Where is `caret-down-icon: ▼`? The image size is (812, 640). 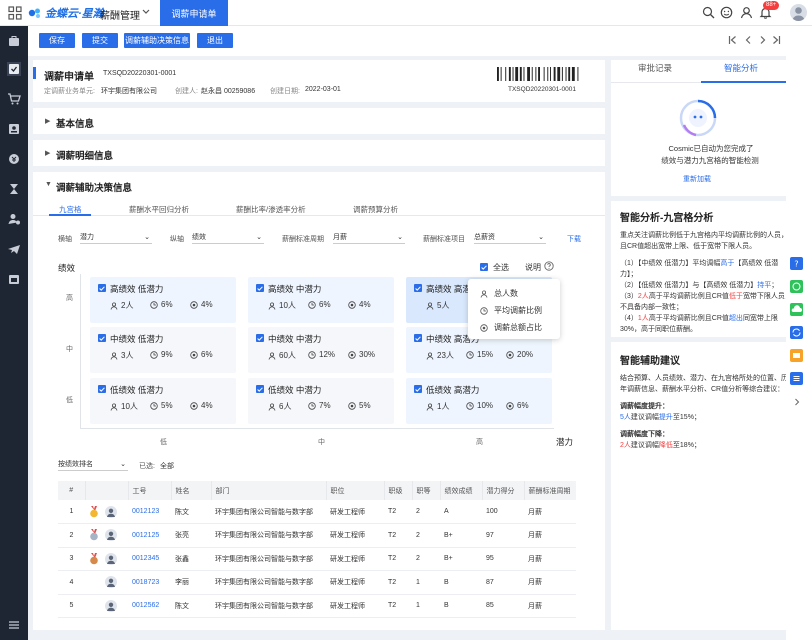 caret-down-icon: ▼ is located at coordinates (48, 184).